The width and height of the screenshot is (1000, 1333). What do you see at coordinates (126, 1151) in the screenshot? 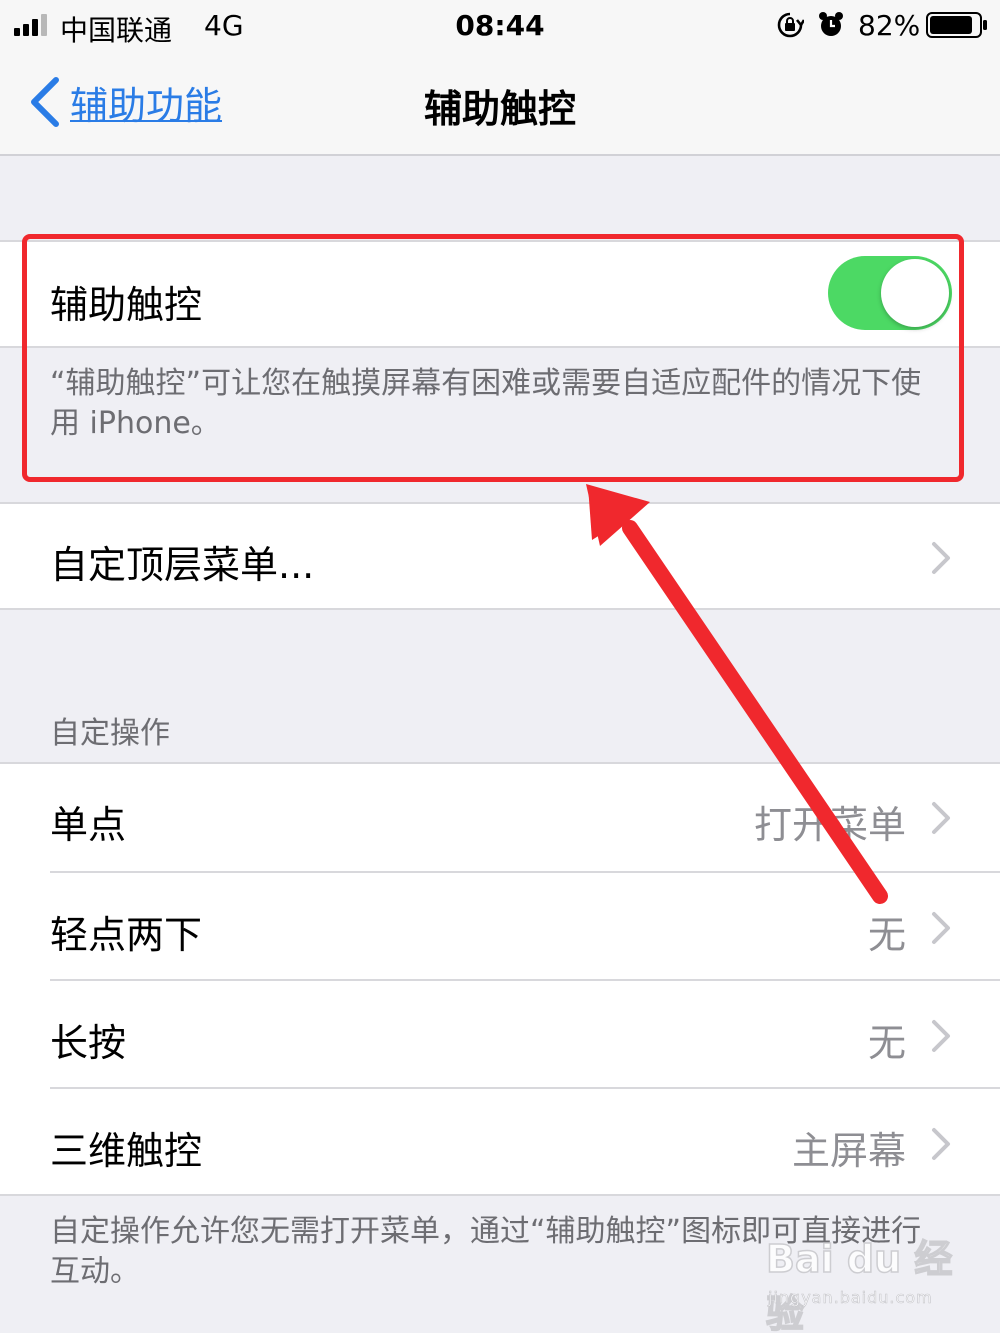
I see `list-item-label: 三维触控` at bounding box center [126, 1151].